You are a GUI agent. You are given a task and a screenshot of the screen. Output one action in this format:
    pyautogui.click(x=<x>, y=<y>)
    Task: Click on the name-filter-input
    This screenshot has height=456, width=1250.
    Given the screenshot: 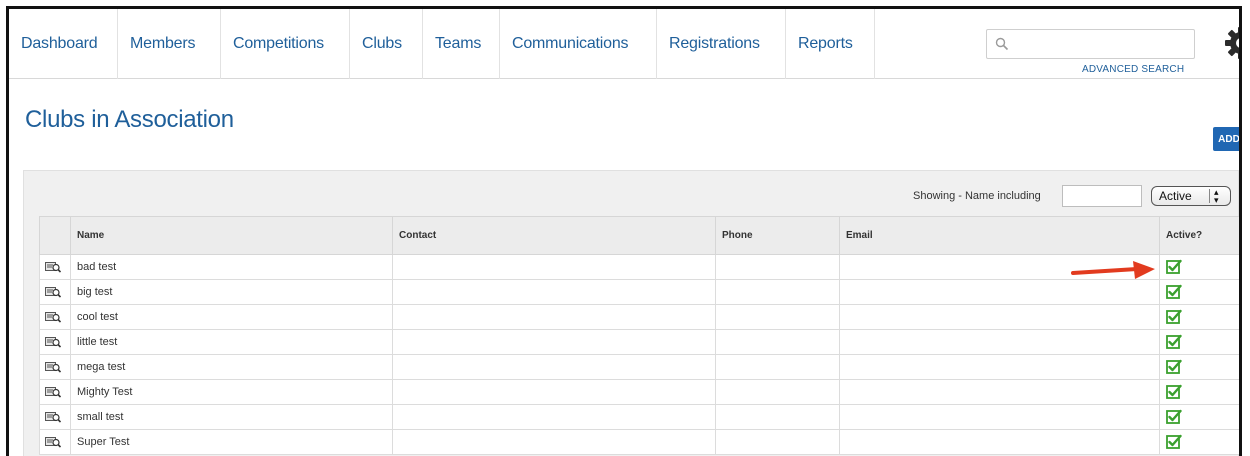 What is the action you would take?
    pyautogui.click(x=1102, y=196)
    